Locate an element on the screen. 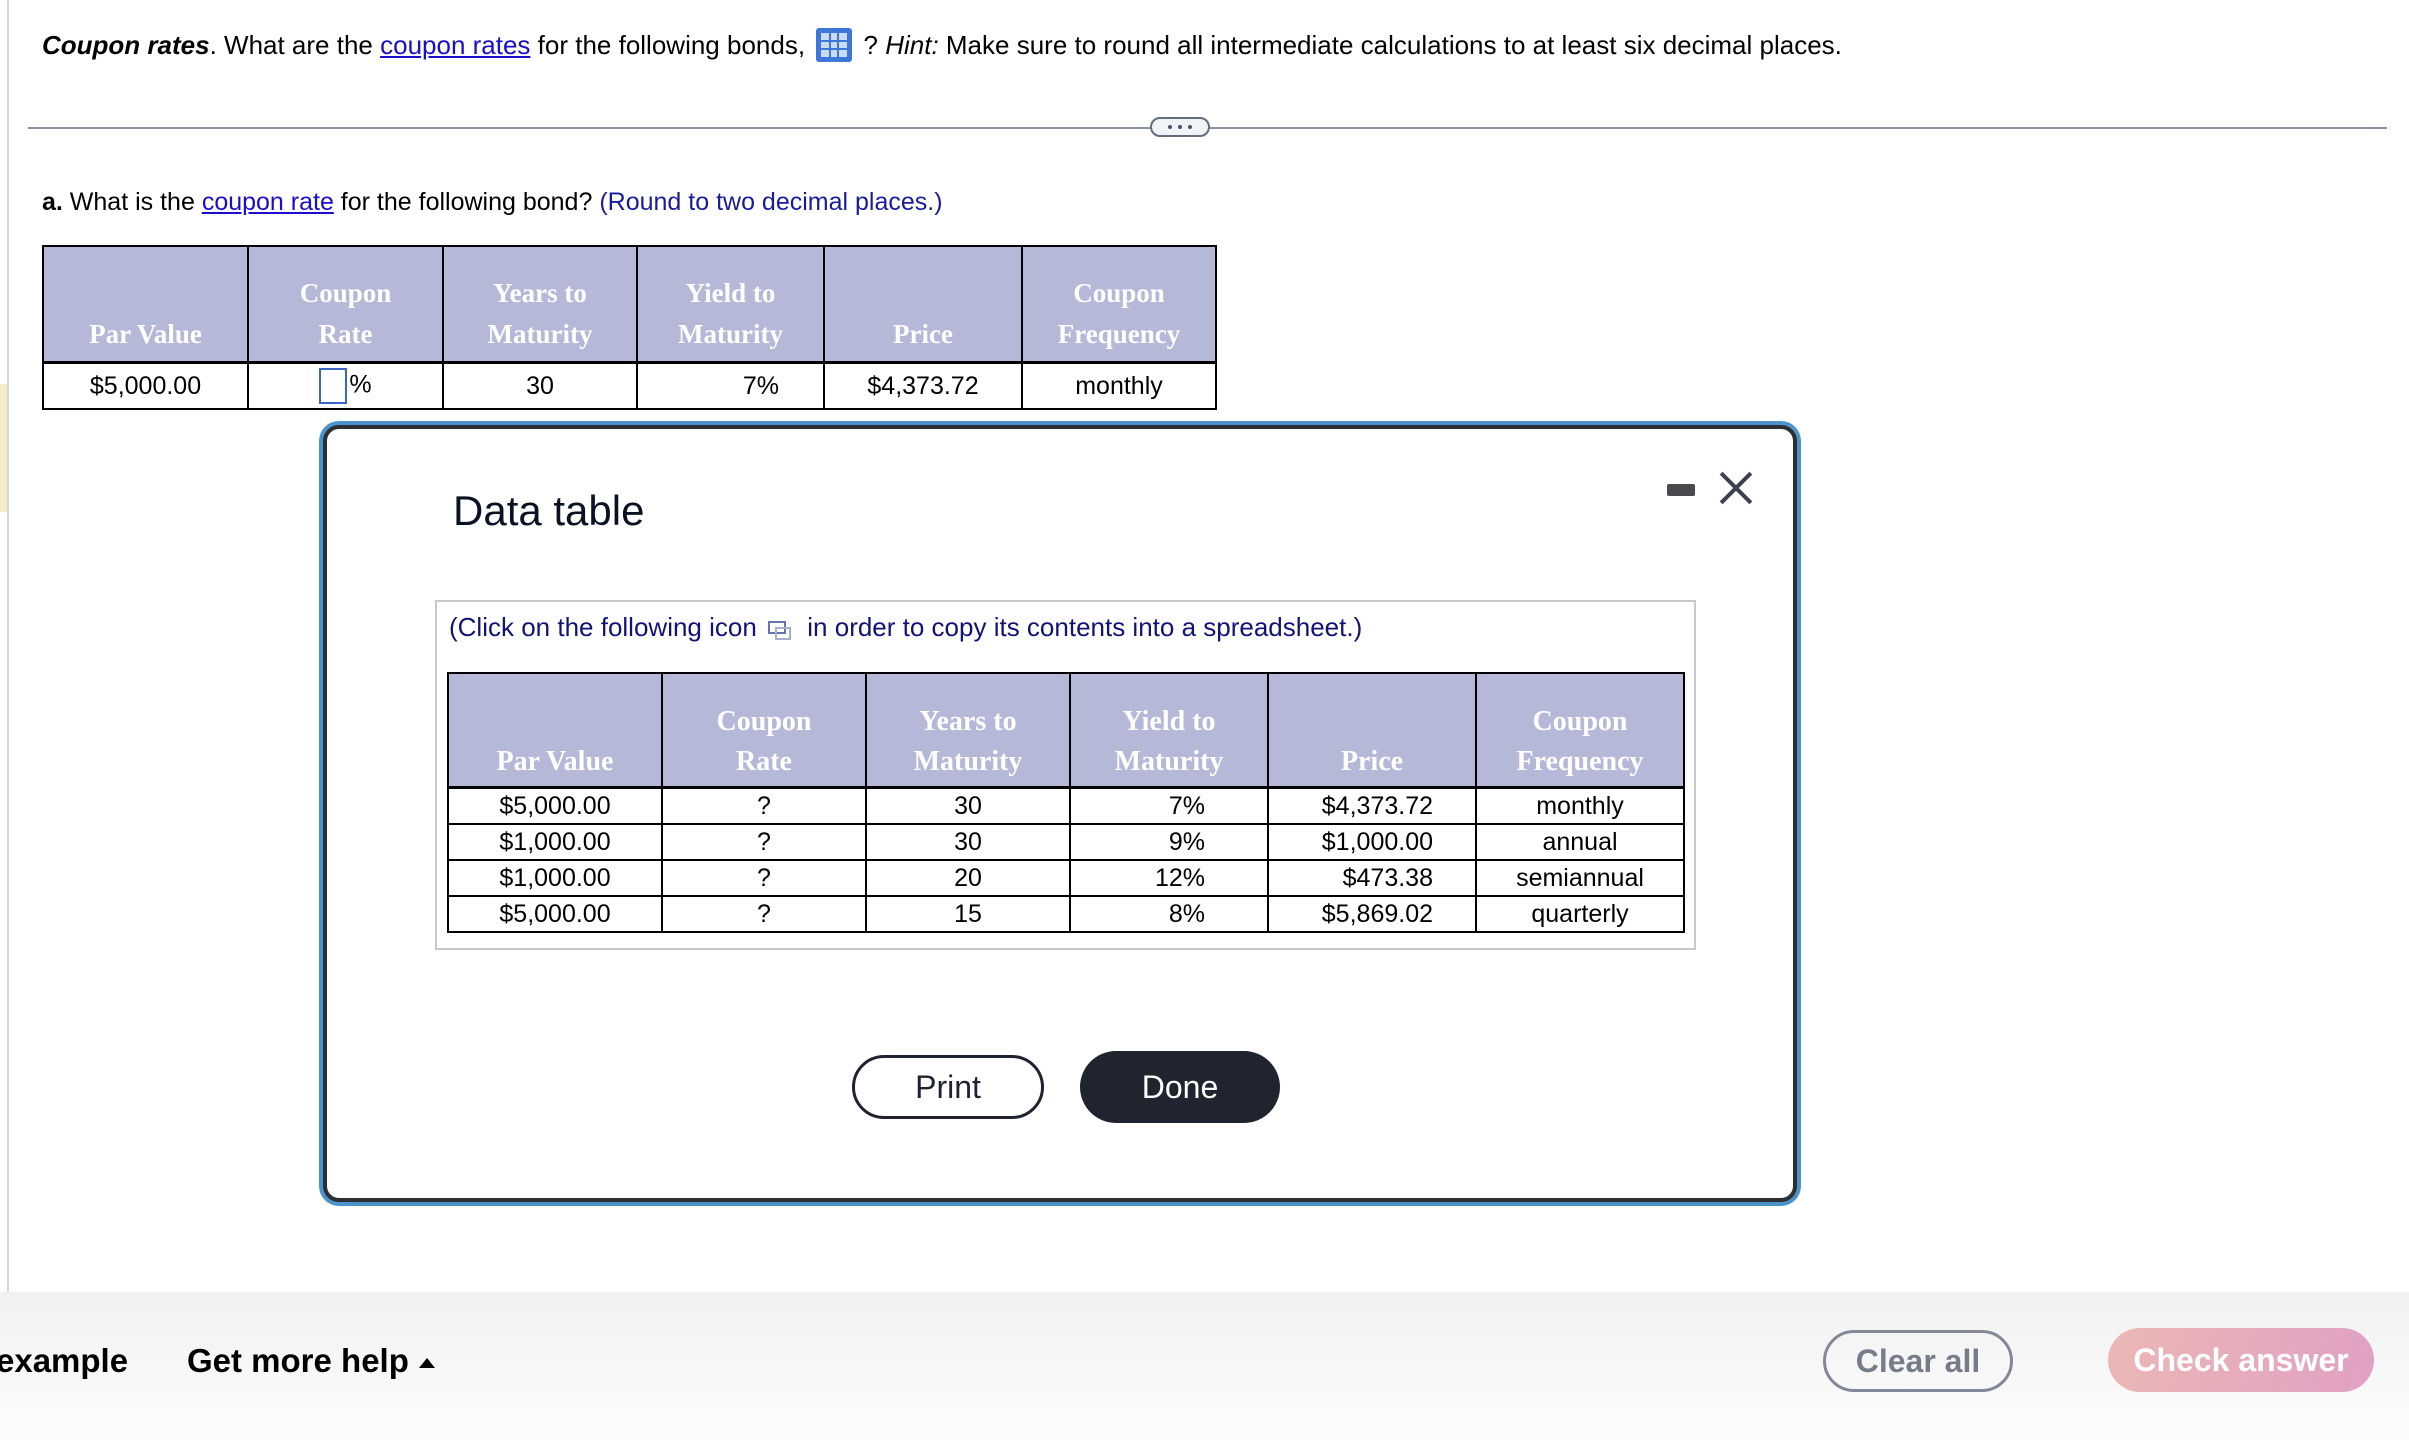  caret-up-icon is located at coordinates (426, 1363).